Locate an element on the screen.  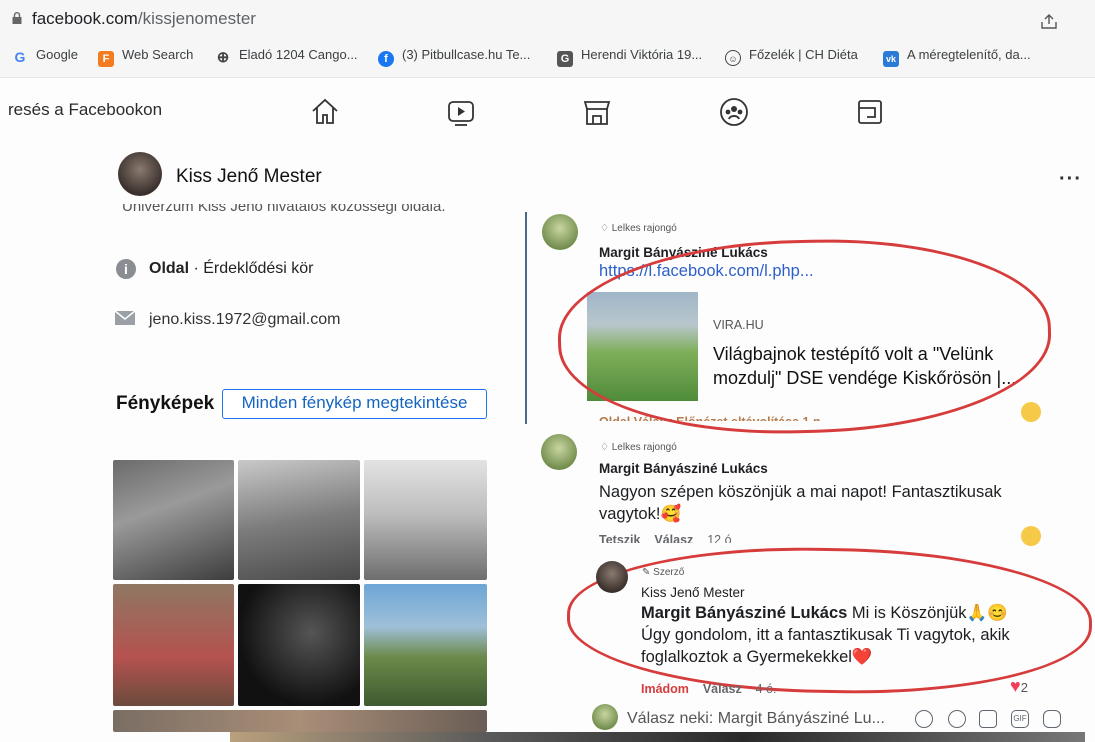
sticker-icon is located at coordinates (1052, 719).